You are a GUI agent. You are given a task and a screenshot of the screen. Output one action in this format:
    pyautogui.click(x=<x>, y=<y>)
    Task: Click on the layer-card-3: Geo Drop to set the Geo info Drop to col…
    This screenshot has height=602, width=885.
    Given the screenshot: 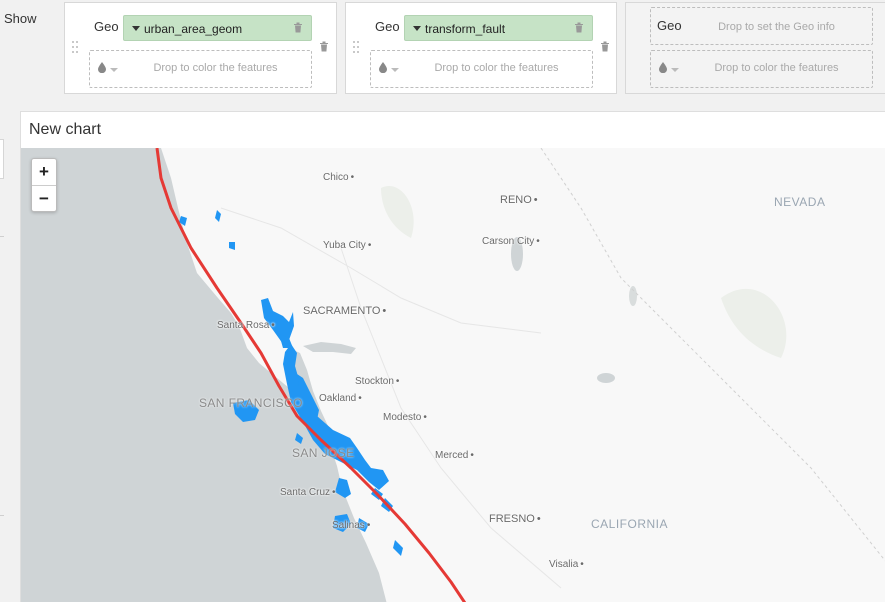 What is the action you would take?
    pyautogui.click(x=755, y=48)
    